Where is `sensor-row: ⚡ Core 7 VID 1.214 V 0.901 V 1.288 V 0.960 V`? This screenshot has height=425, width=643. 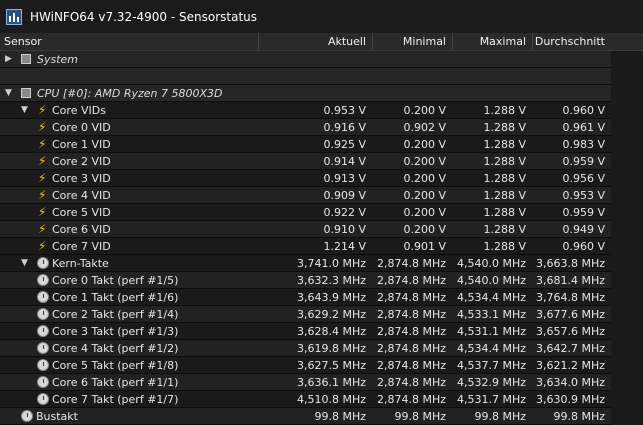
sensor-row: ⚡ Core 7 VID 1.214 V 0.901 V 1.288 V 0.960 V is located at coordinates (321, 246).